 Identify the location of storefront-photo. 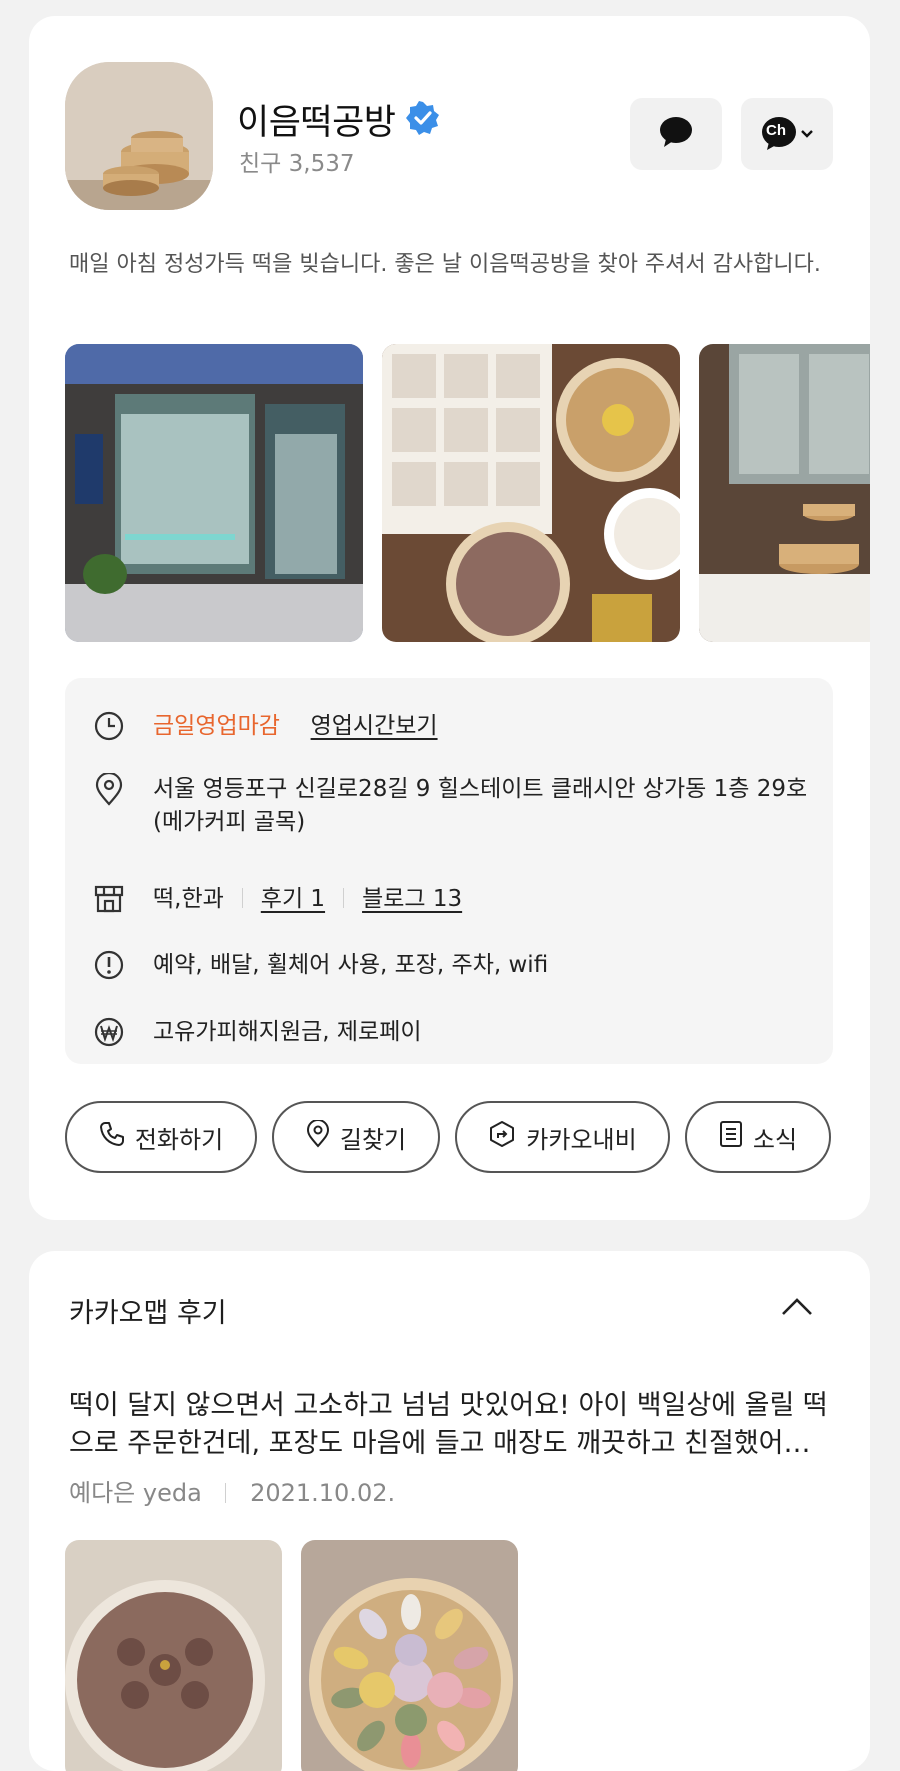
(214, 493).